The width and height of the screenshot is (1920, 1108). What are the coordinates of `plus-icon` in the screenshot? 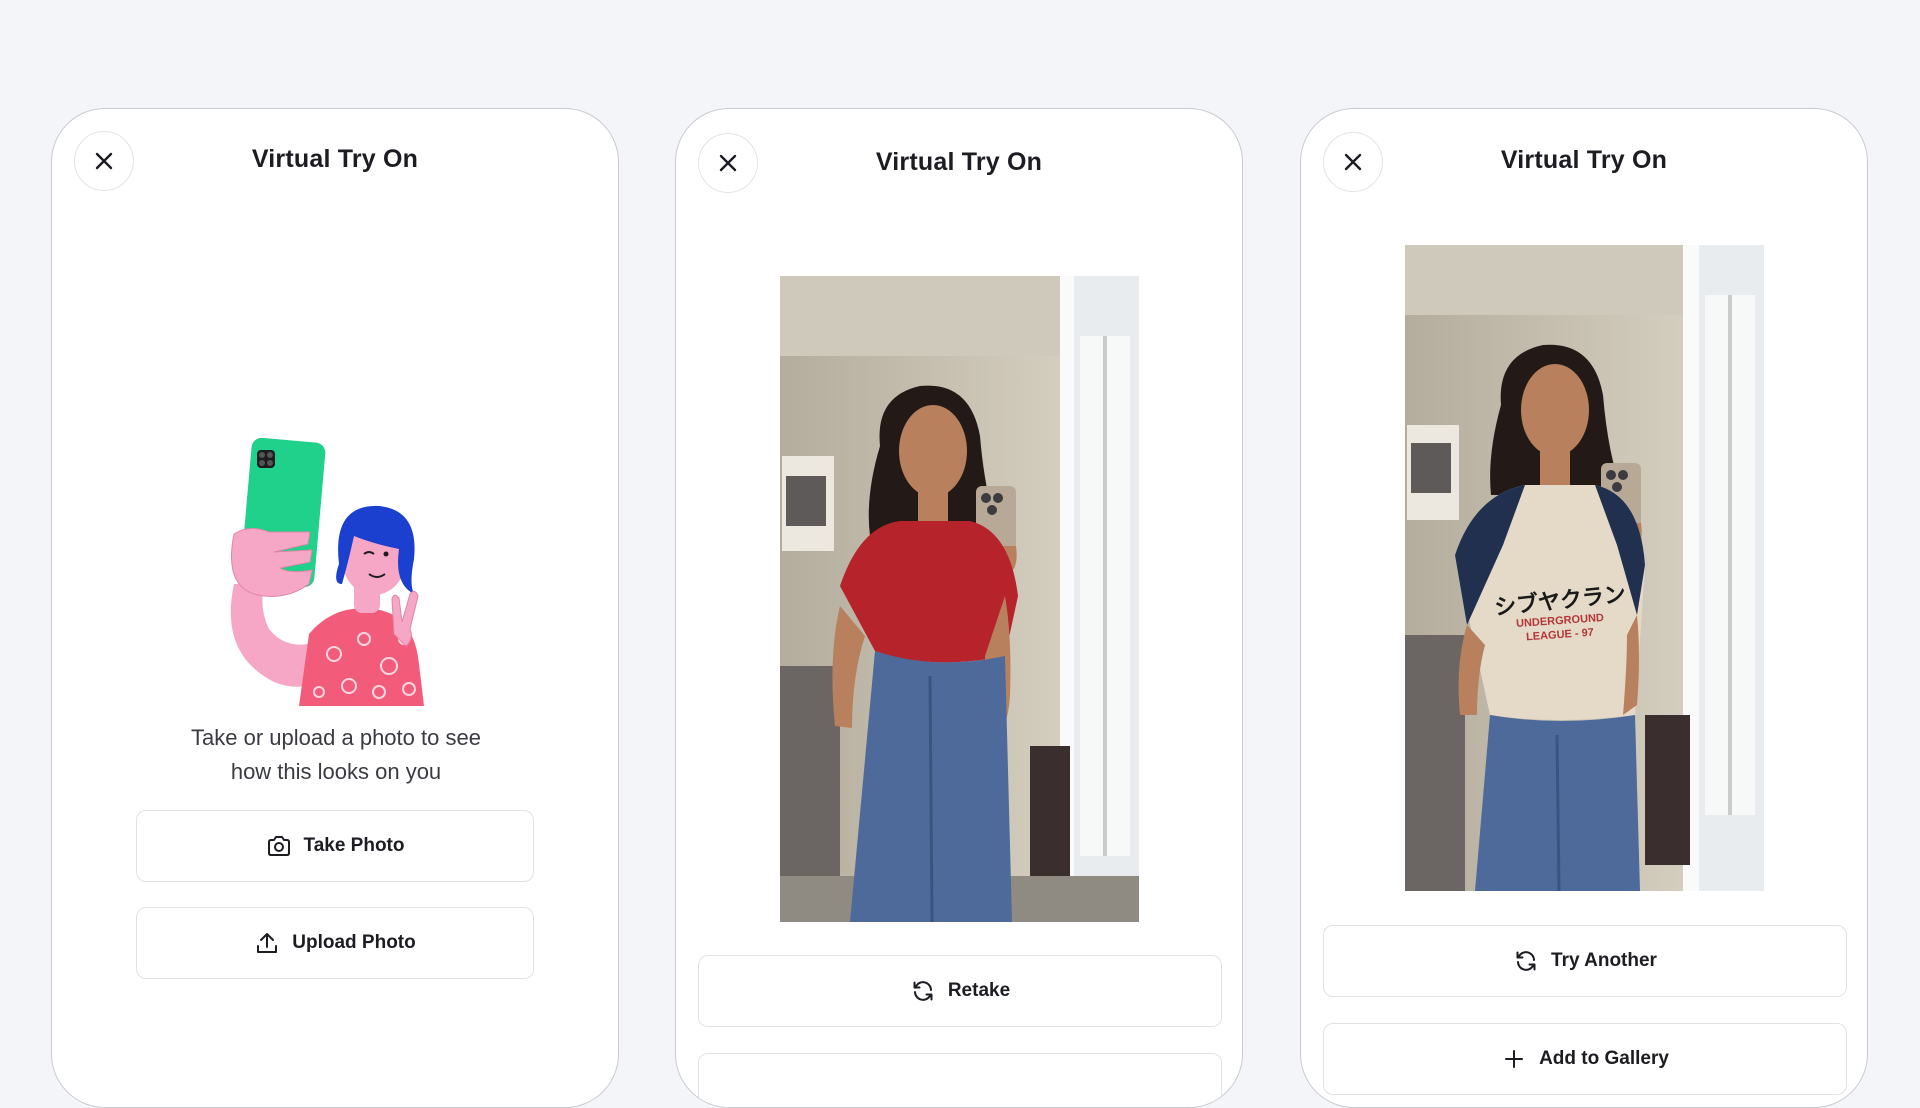 It's located at (1514, 1059).